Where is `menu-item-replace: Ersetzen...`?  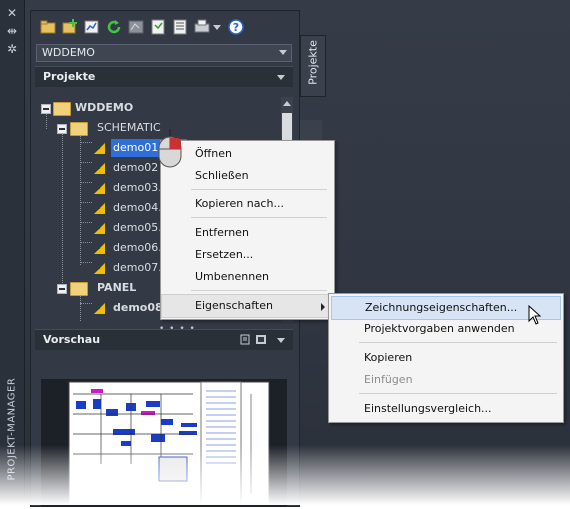
menu-item-replace: Ersetzen... is located at coordinates (247, 255).